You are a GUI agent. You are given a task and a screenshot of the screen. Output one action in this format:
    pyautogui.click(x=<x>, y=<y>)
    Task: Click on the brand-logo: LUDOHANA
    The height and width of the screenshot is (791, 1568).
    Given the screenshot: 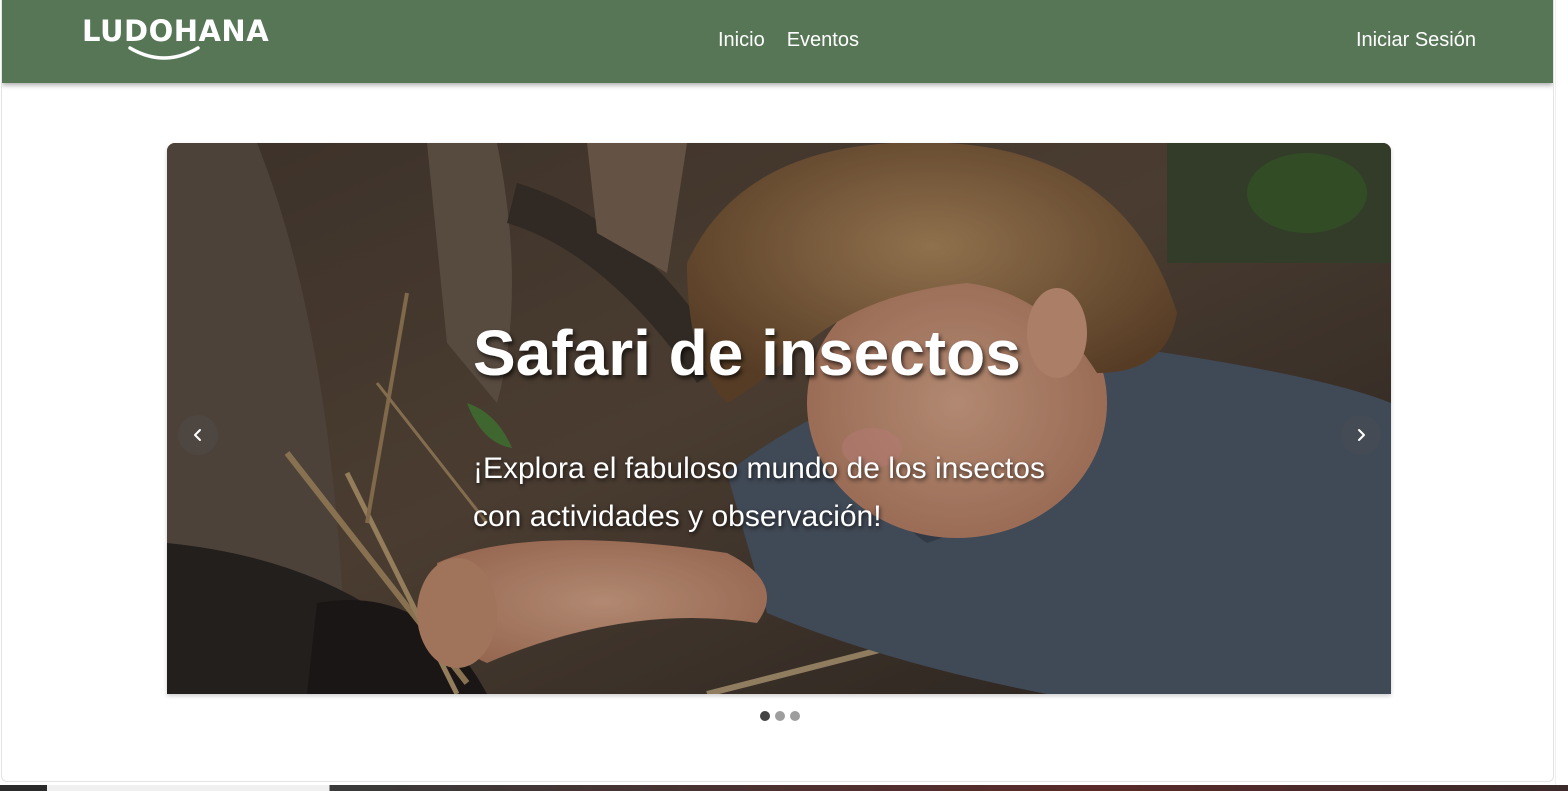 What is the action you would take?
    pyautogui.click(x=175, y=38)
    